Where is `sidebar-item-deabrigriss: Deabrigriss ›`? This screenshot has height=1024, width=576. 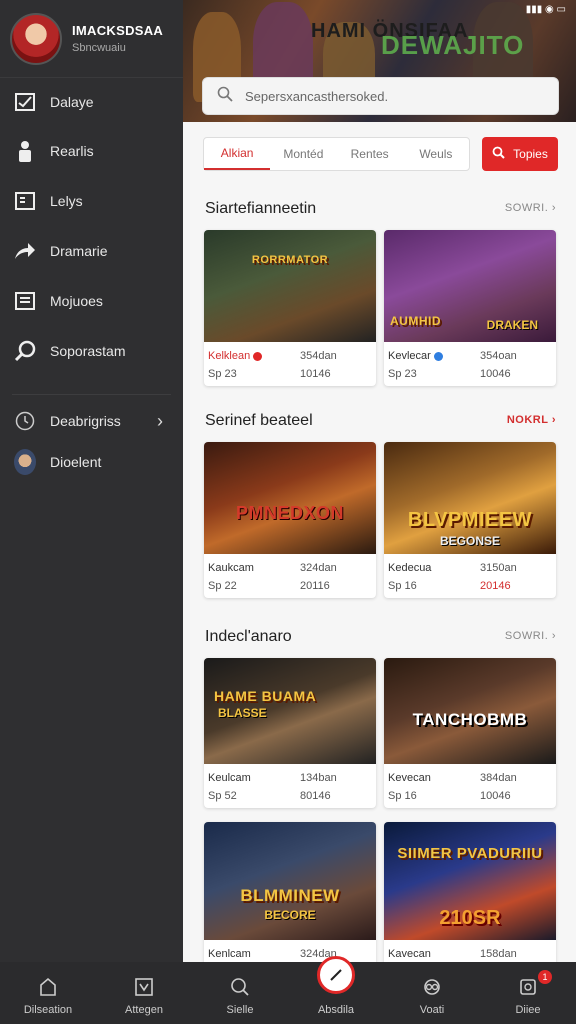
sidebar-item-deabrigriss: Deabrigriss › is located at coordinates (91, 421).